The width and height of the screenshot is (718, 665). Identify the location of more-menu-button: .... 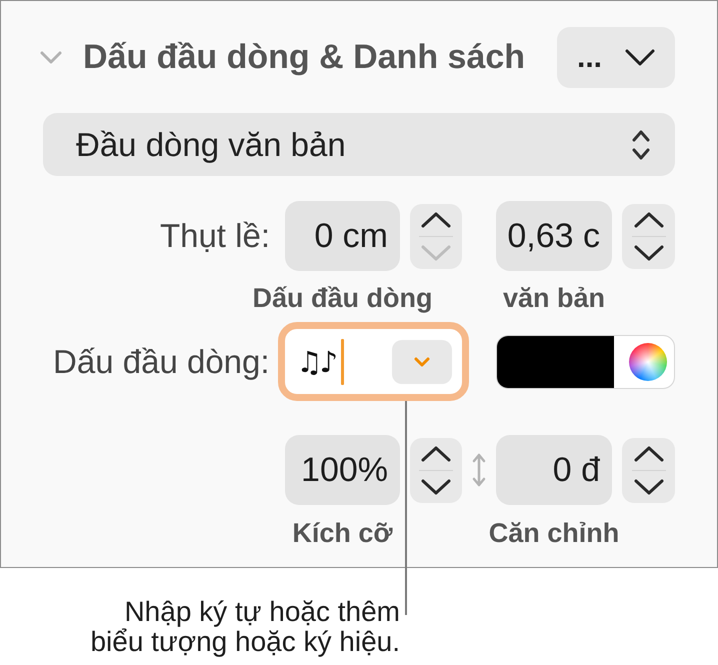
(616, 57).